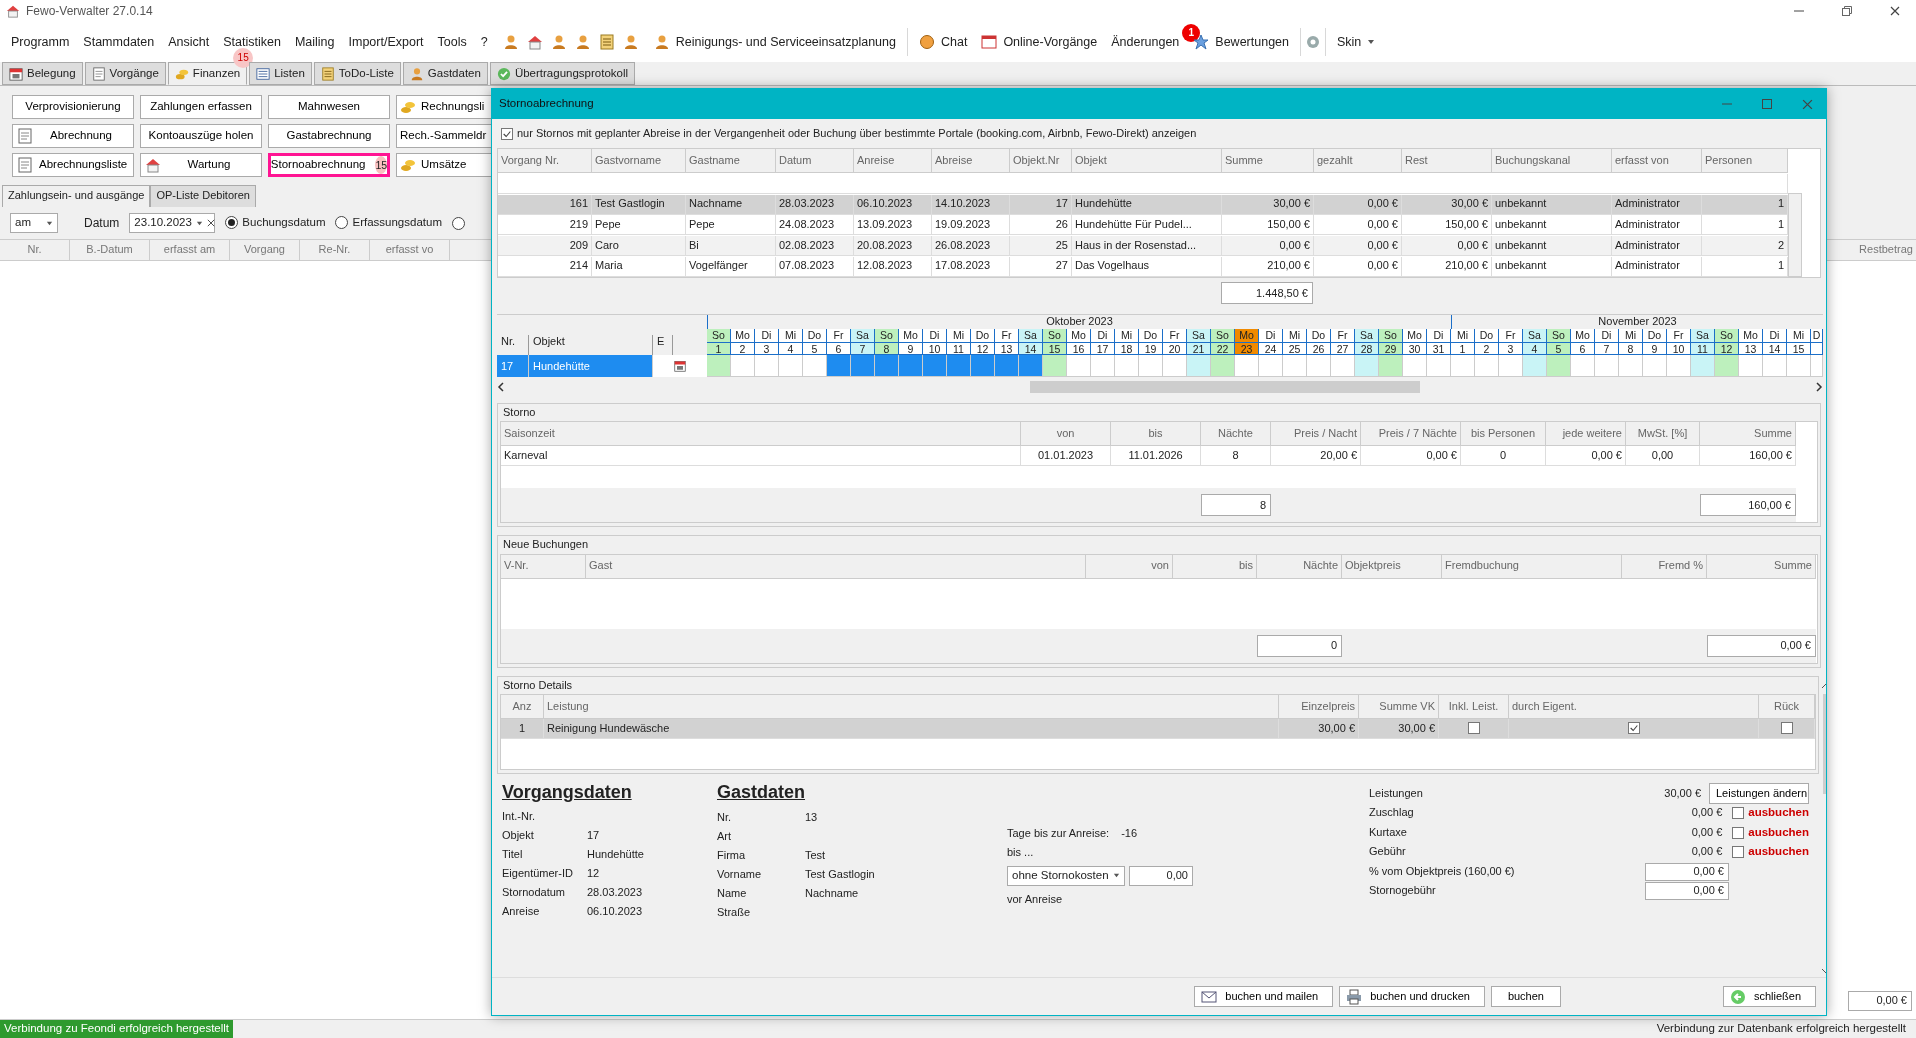  What do you see at coordinates (1767, 104) in the screenshot?
I see `maximize-icon` at bounding box center [1767, 104].